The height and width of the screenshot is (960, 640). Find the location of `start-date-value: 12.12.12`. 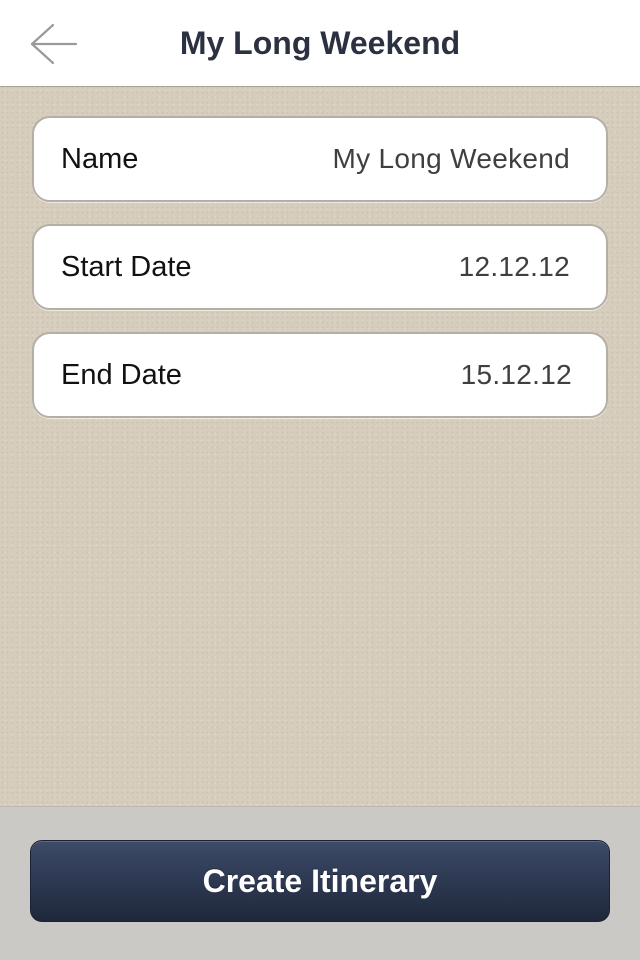

start-date-value: 12.12.12 is located at coordinates (514, 266).